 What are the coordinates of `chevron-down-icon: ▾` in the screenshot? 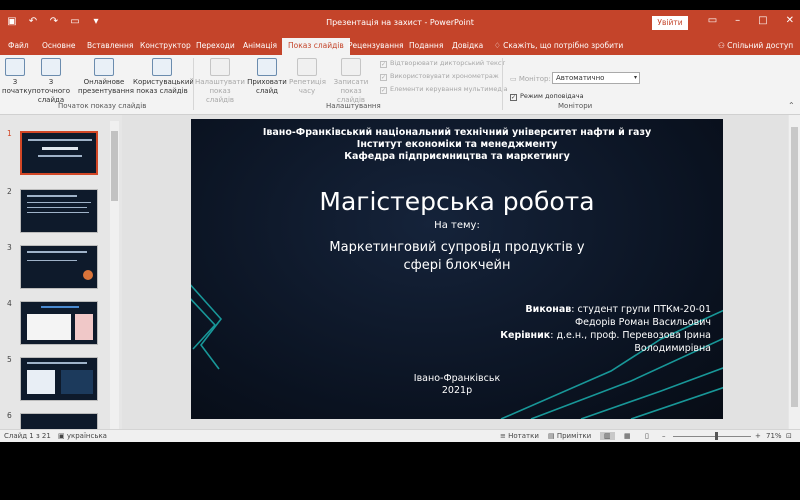 It's located at (635, 77).